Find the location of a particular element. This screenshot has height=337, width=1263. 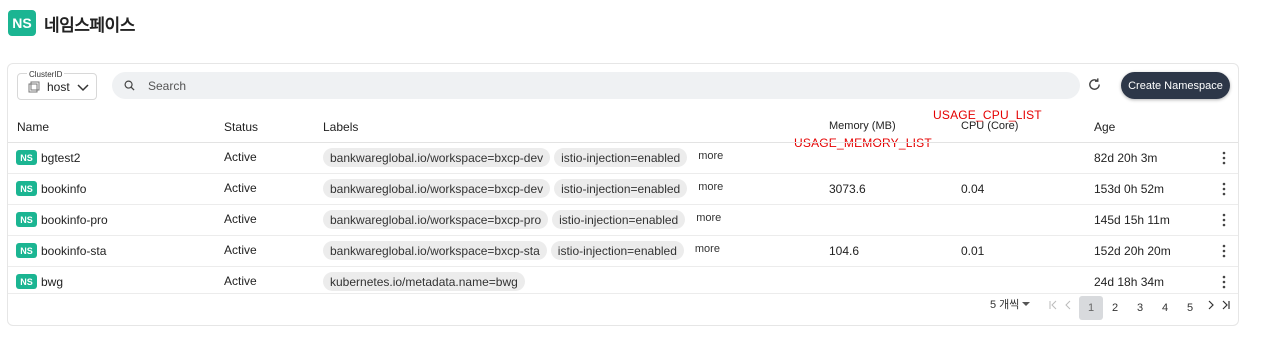

page-number-button: 1 is located at coordinates (1091, 308).